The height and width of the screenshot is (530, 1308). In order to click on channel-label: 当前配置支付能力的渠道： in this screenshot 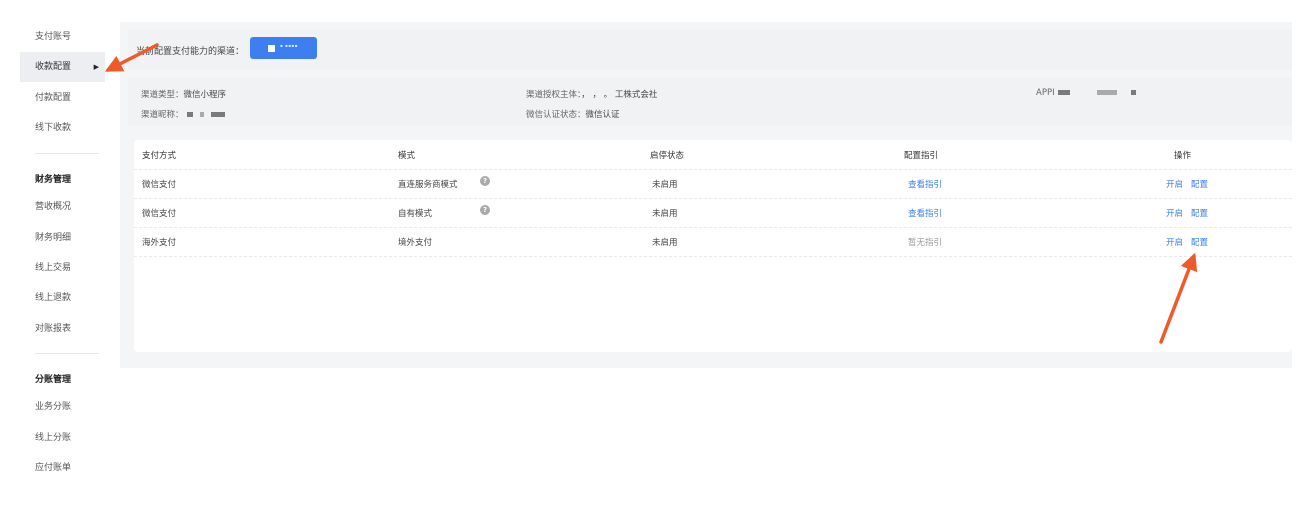, I will do `click(190, 52)`.